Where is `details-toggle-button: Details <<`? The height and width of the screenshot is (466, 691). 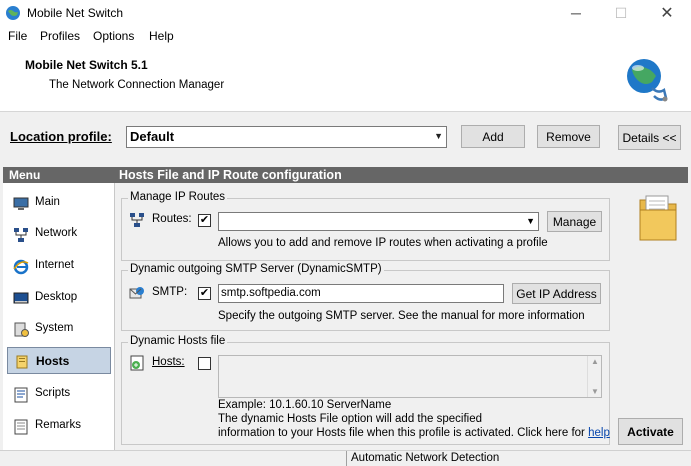
details-toggle-button: Details << is located at coordinates (649, 137).